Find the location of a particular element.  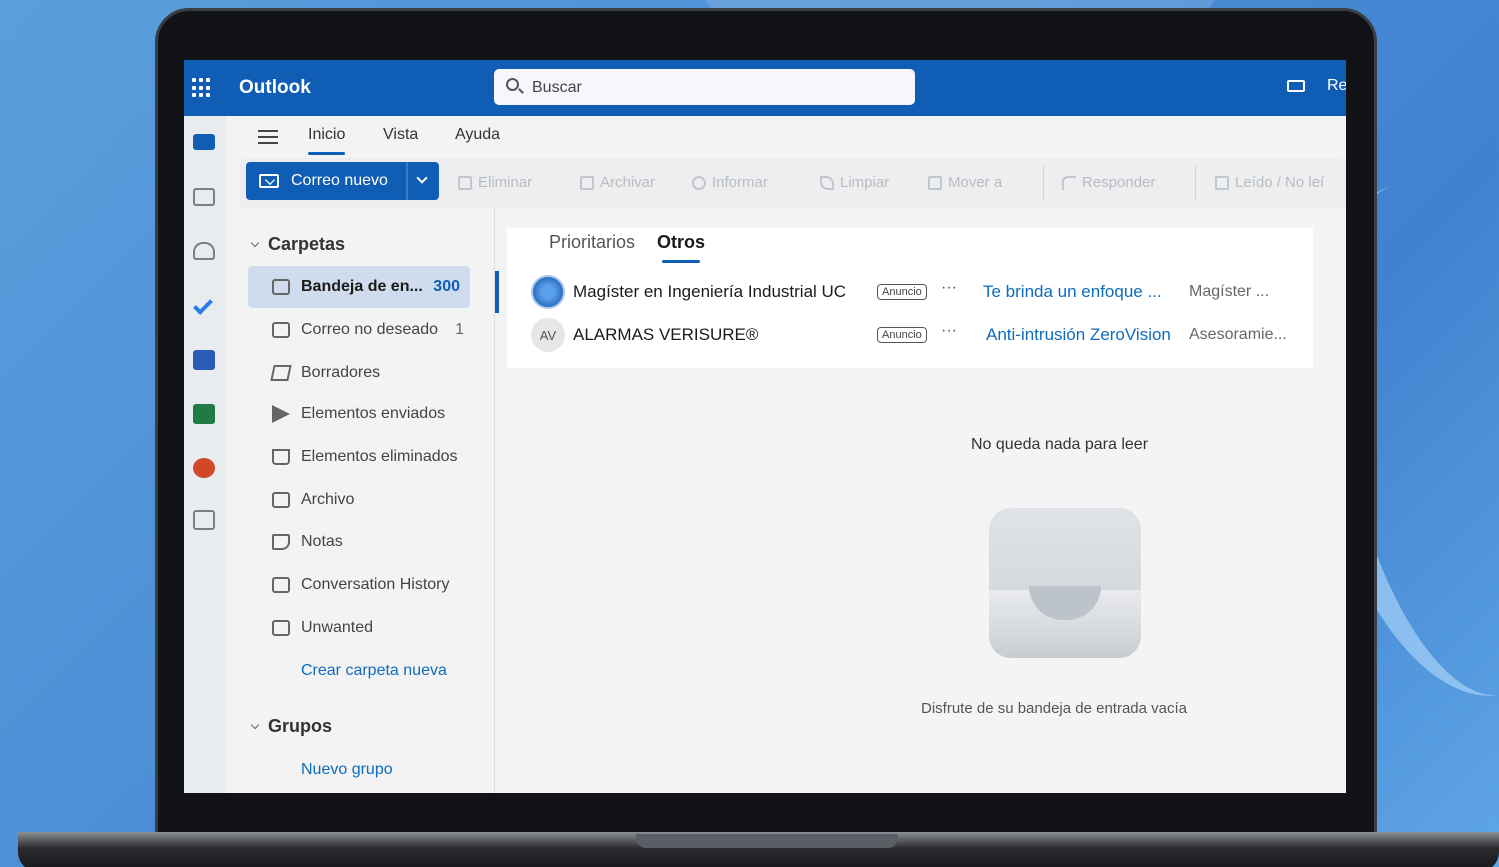

folder-label: Unwanted is located at coordinates (337, 627).